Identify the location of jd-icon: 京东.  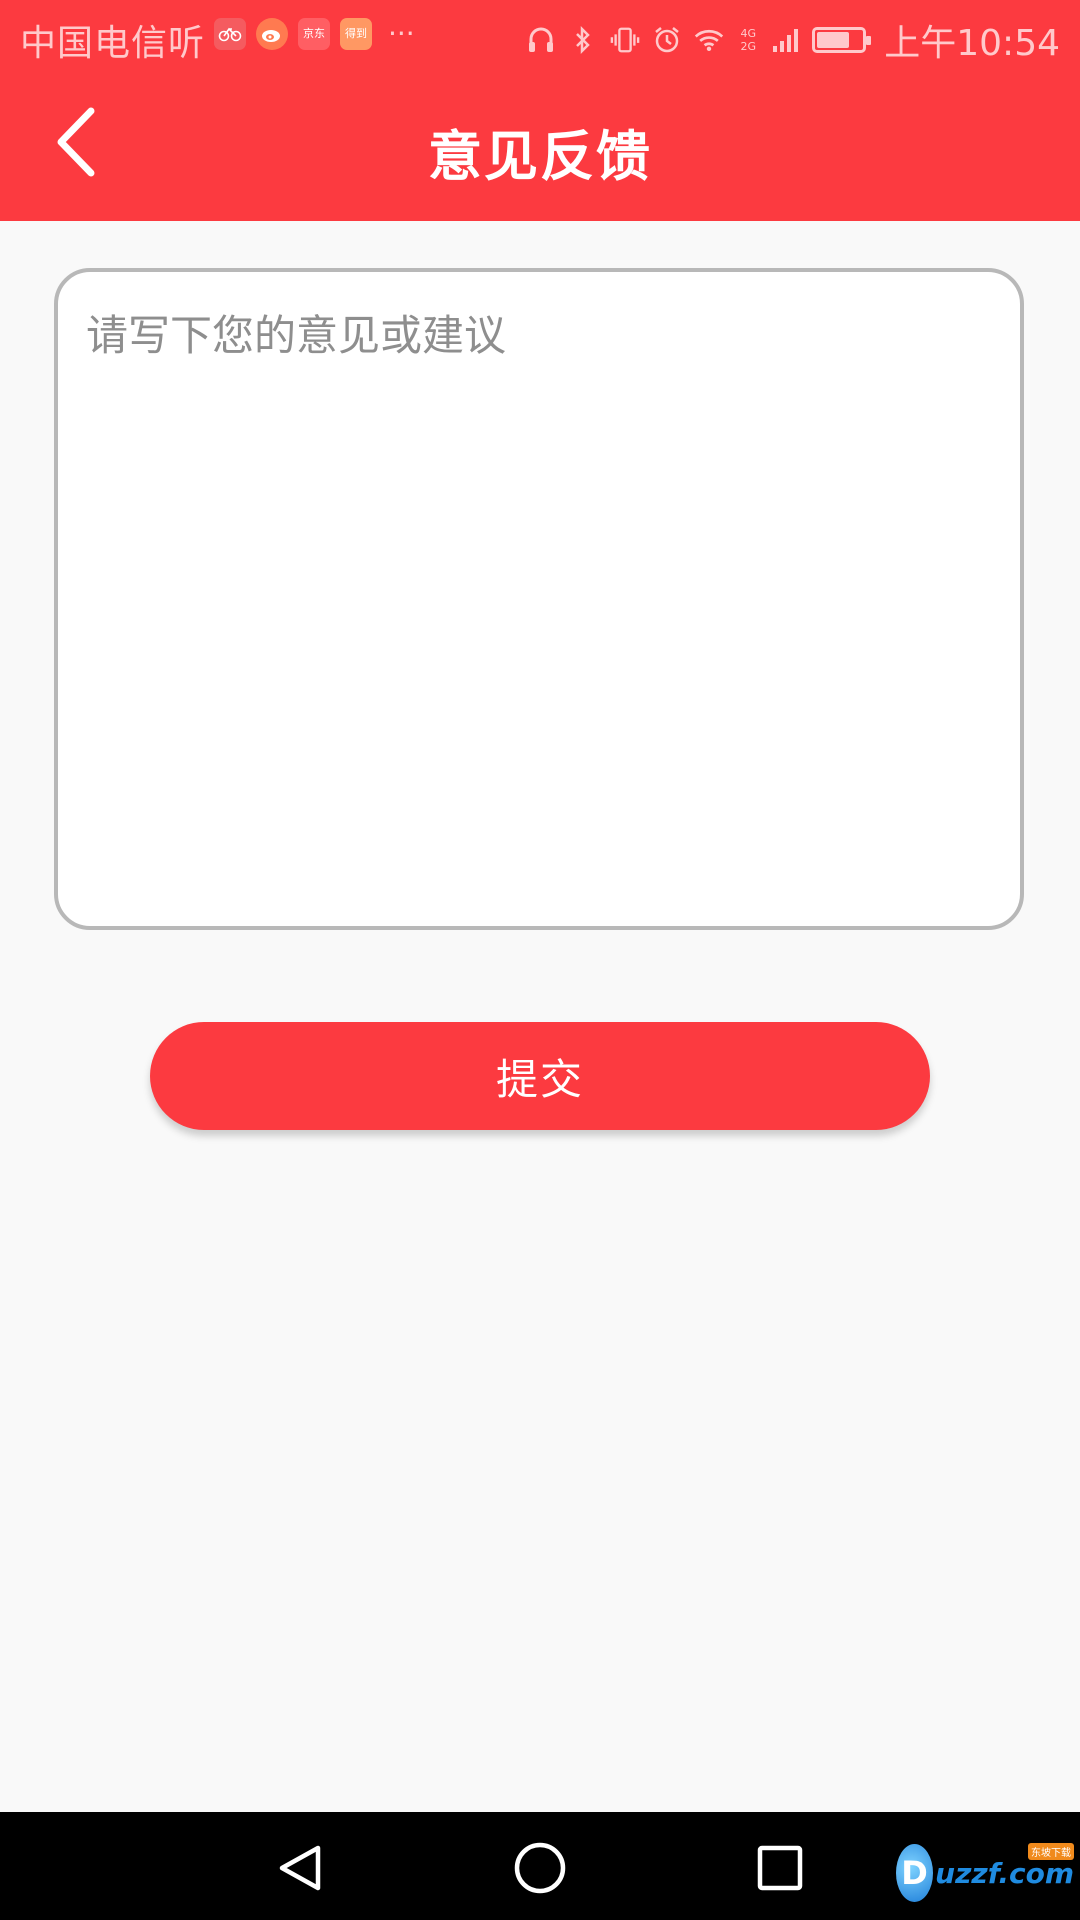
(314, 34).